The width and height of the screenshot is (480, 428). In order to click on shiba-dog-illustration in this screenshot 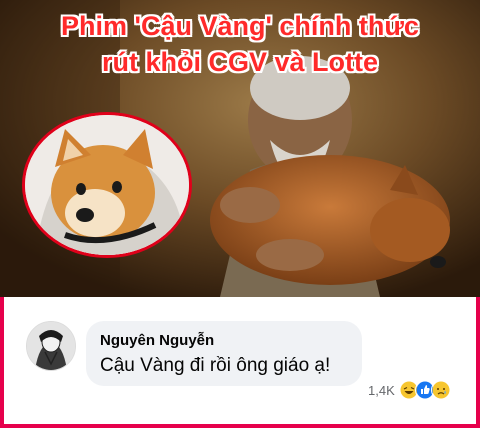, I will do `click(107, 185)`.